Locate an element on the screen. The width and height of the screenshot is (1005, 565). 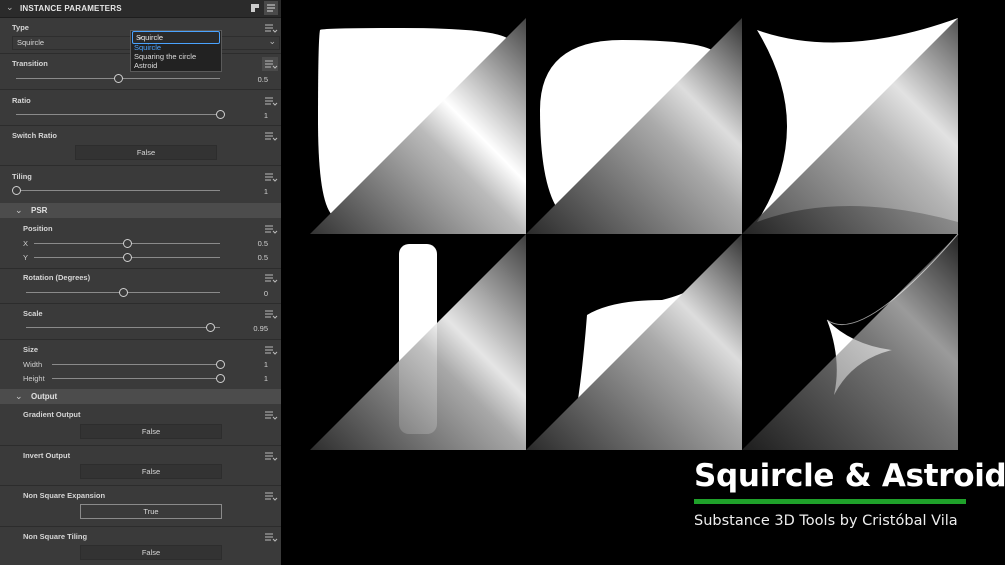
non-square-expansion-label: Non Square Expansion is located at coordinates (64, 495).